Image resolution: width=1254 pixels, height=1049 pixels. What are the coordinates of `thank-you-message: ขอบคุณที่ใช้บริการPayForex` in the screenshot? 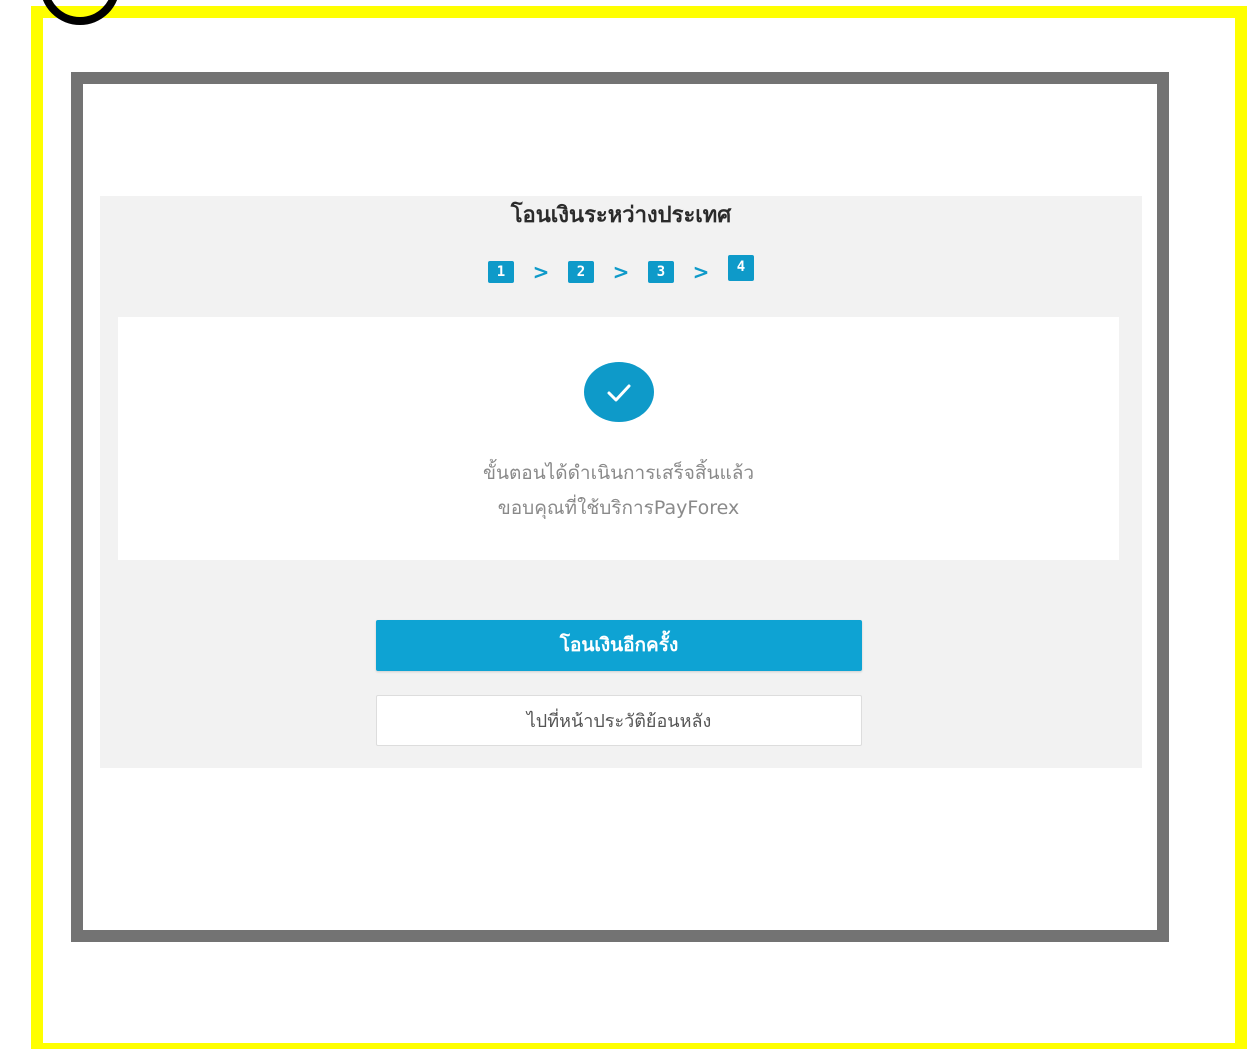 It's located at (618, 508).